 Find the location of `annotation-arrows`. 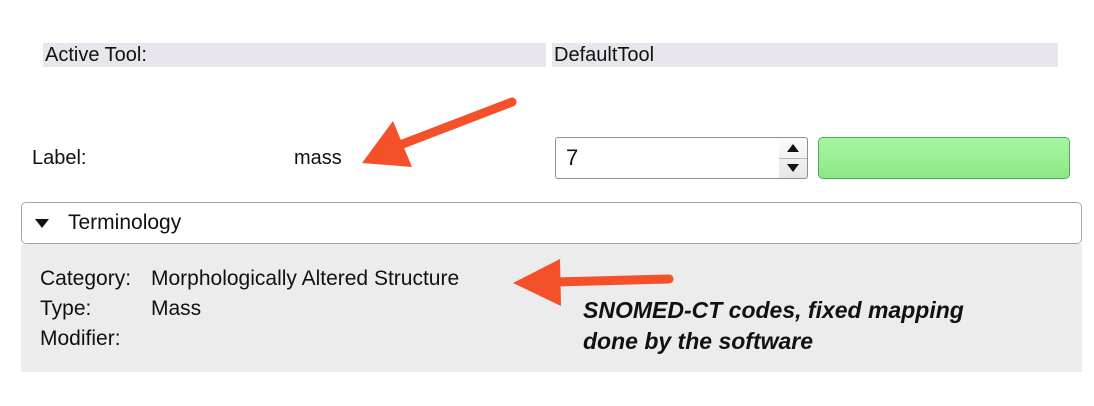

annotation-arrows is located at coordinates (518, 201).